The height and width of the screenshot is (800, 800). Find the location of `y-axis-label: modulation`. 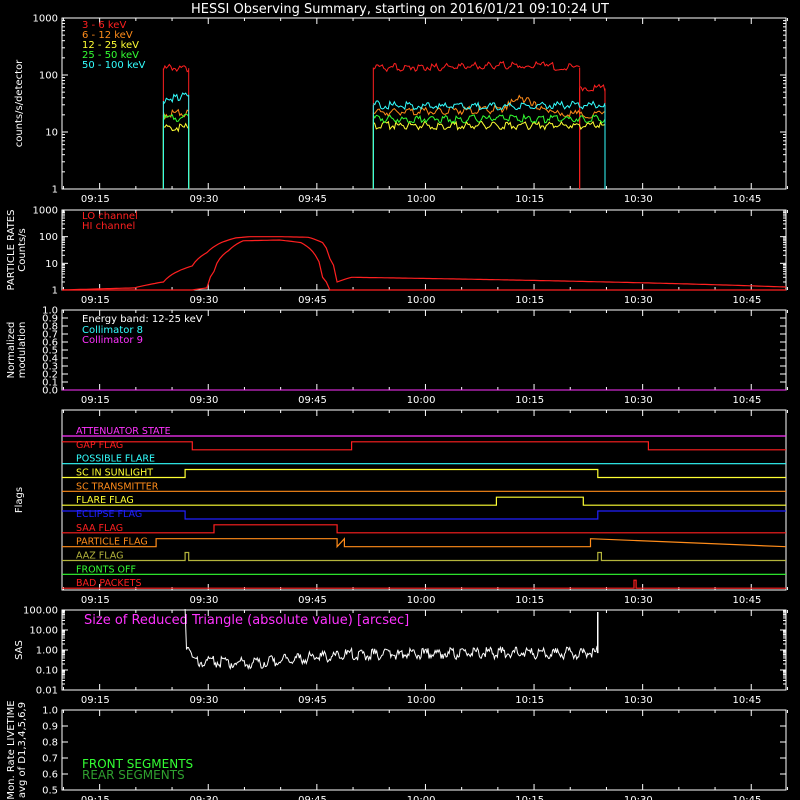

y-axis-label: modulation is located at coordinates (22, 350).